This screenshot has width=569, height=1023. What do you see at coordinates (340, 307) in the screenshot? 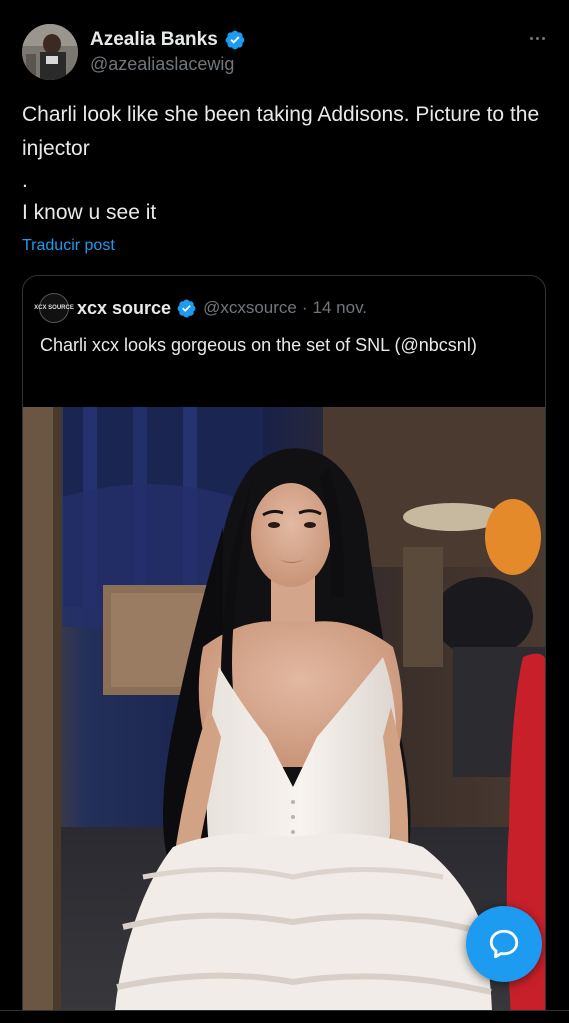
I see `quoted-post-time: 14 nov.` at bounding box center [340, 307].